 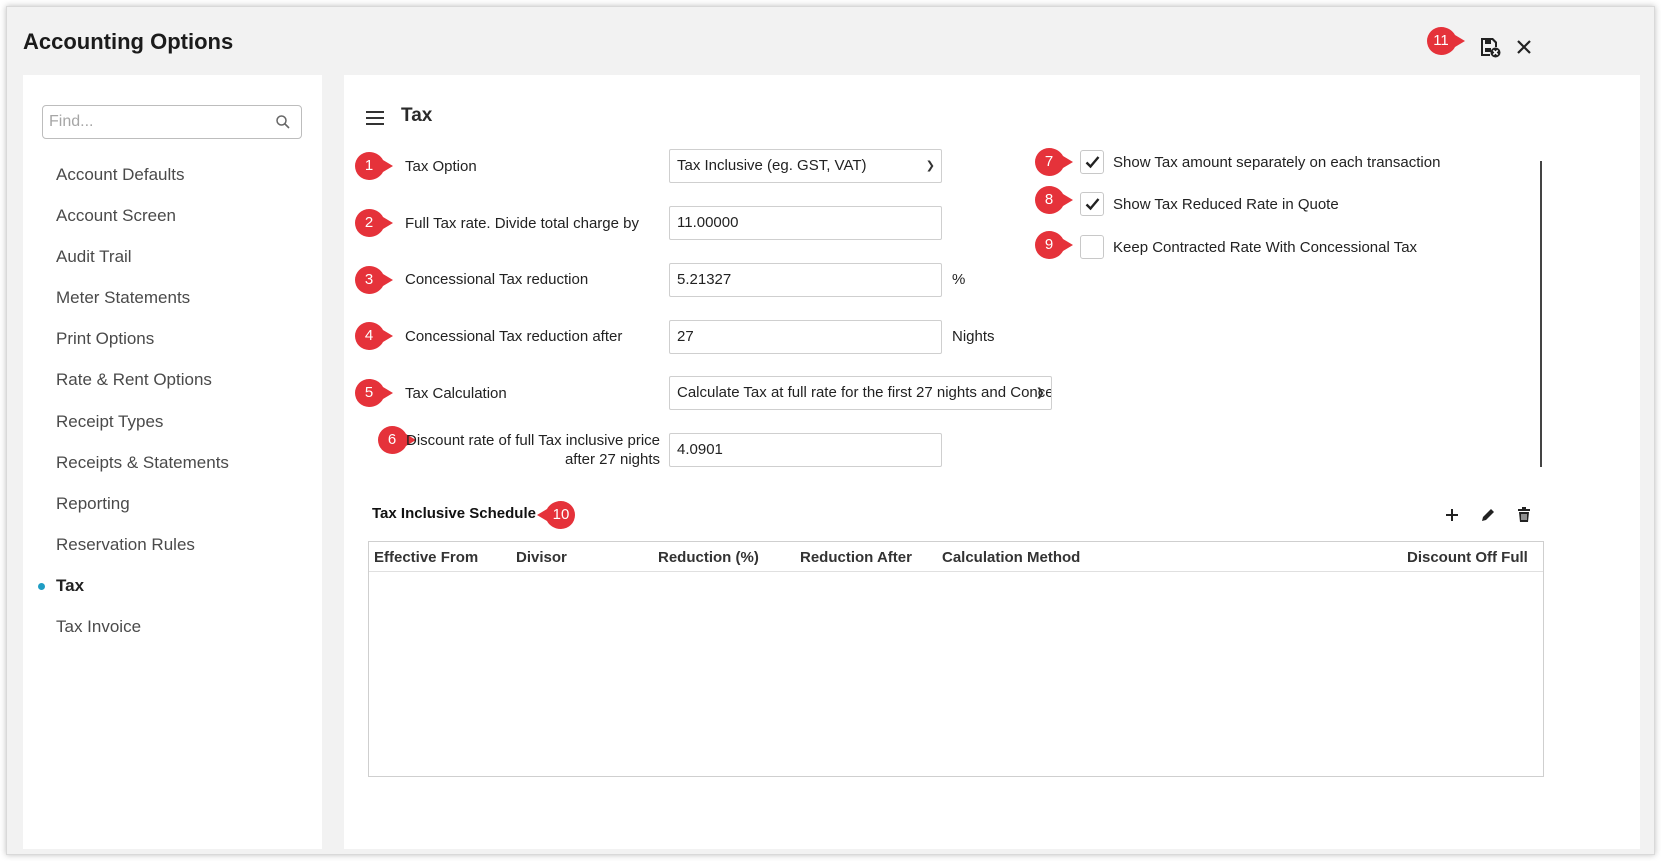 I want to click on concessional-after-input: 27, so click(x=805, y=337).